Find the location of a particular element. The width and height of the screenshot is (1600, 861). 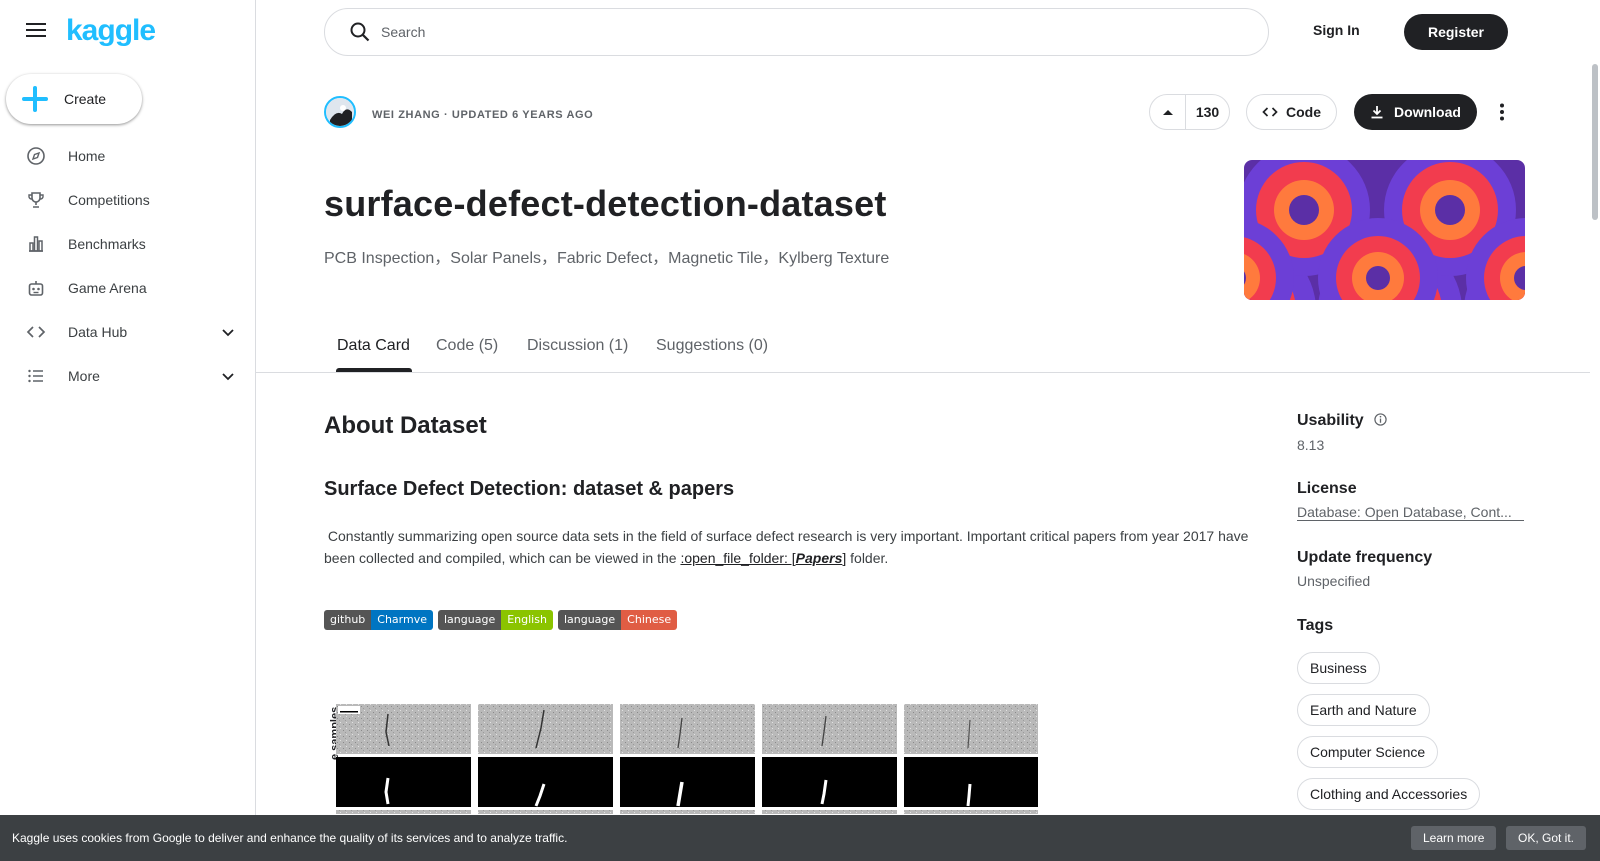

code-button: Code is located at coordinates (1291, 112).